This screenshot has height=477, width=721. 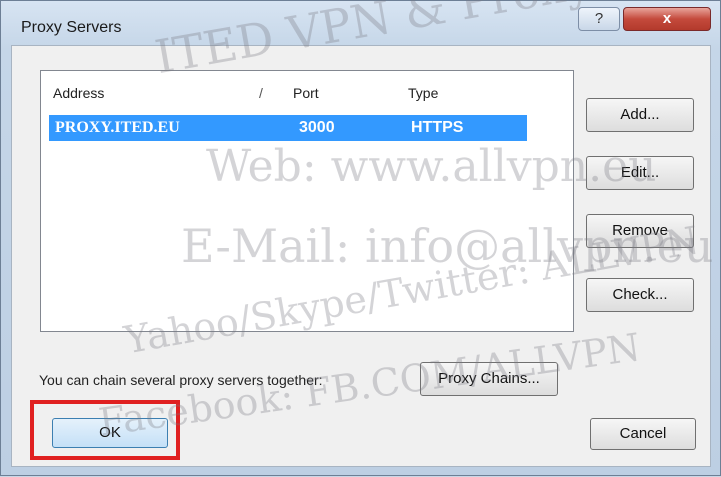 What do you see at coordinates (78, 93) in the screenshot?
I see `column-header-address: Address` at bounding box center [78, 93].